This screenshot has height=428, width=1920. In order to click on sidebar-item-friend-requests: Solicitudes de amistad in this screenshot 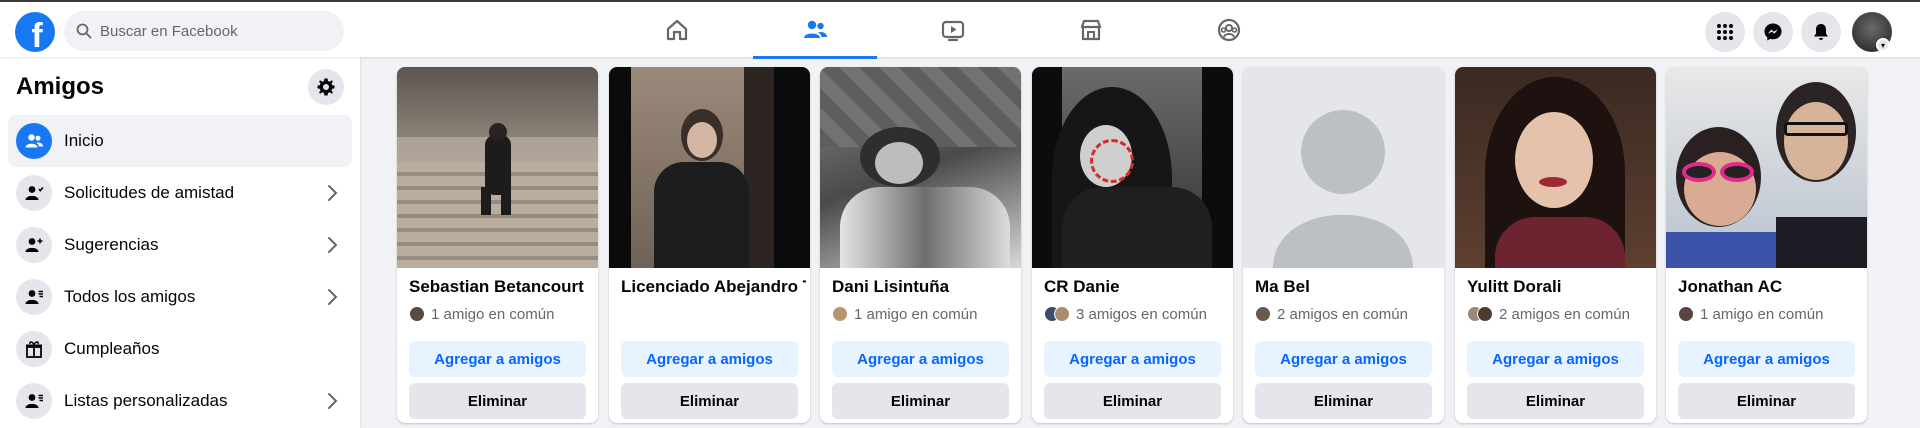, I will do `click(180, 193)`.